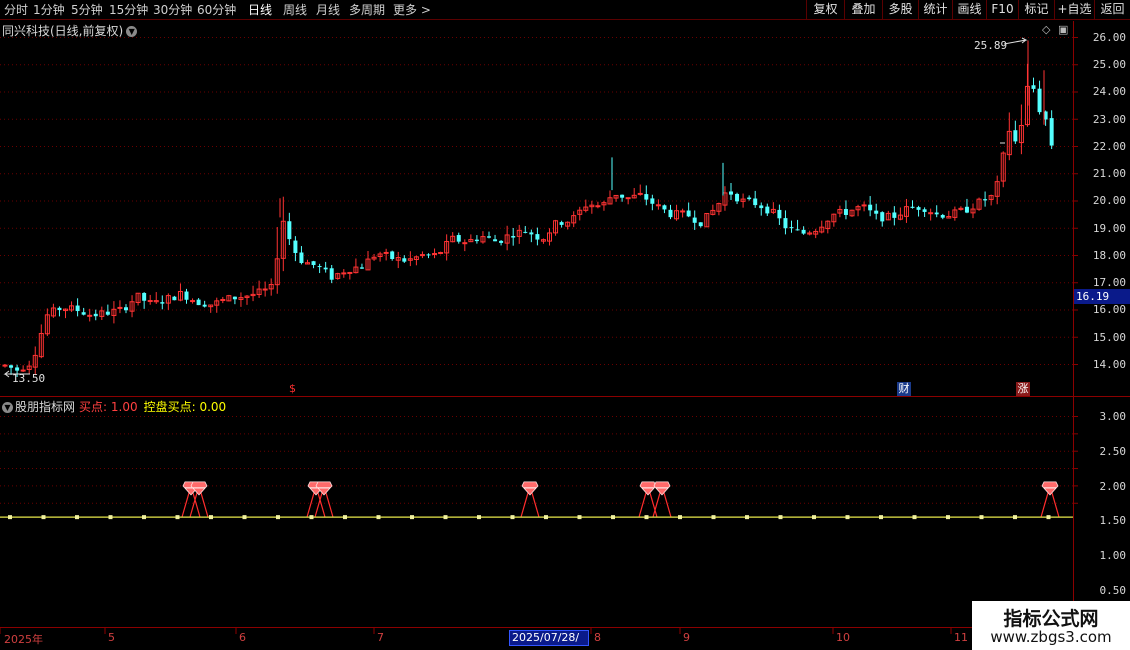 Image resolution: width=1130 pixels, height=650 pixels. I want to click on buy-signal-series, so click(620, 499).